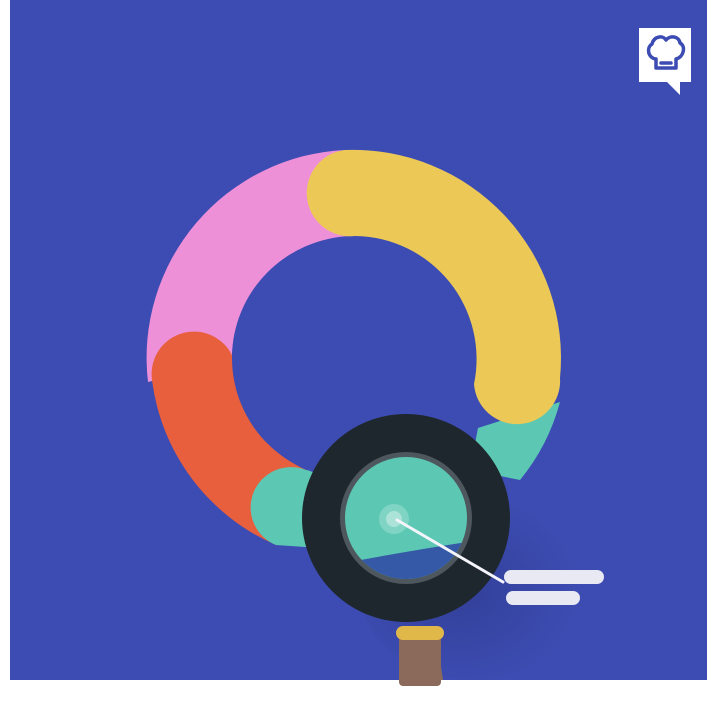 This screenshot has height=708, width=707. Describe the element at coordinates (420, 633) in the screenshot. I see `magnifier-collar` at that location.